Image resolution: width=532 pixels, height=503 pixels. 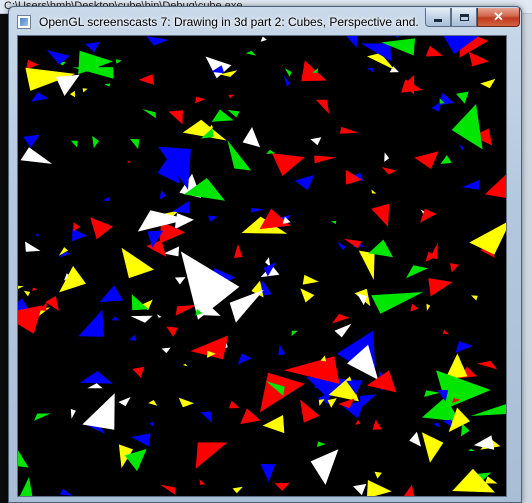 I want to click on console-scrollbar, so click(x=527, y=258).